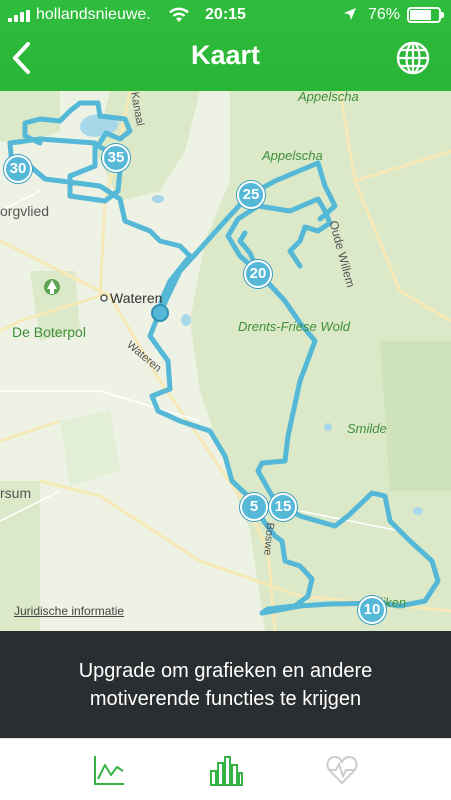  What do you see at coordinates (413, 58) in the screenshot?
I see `globe-icon` at bounding box center [413, 58].